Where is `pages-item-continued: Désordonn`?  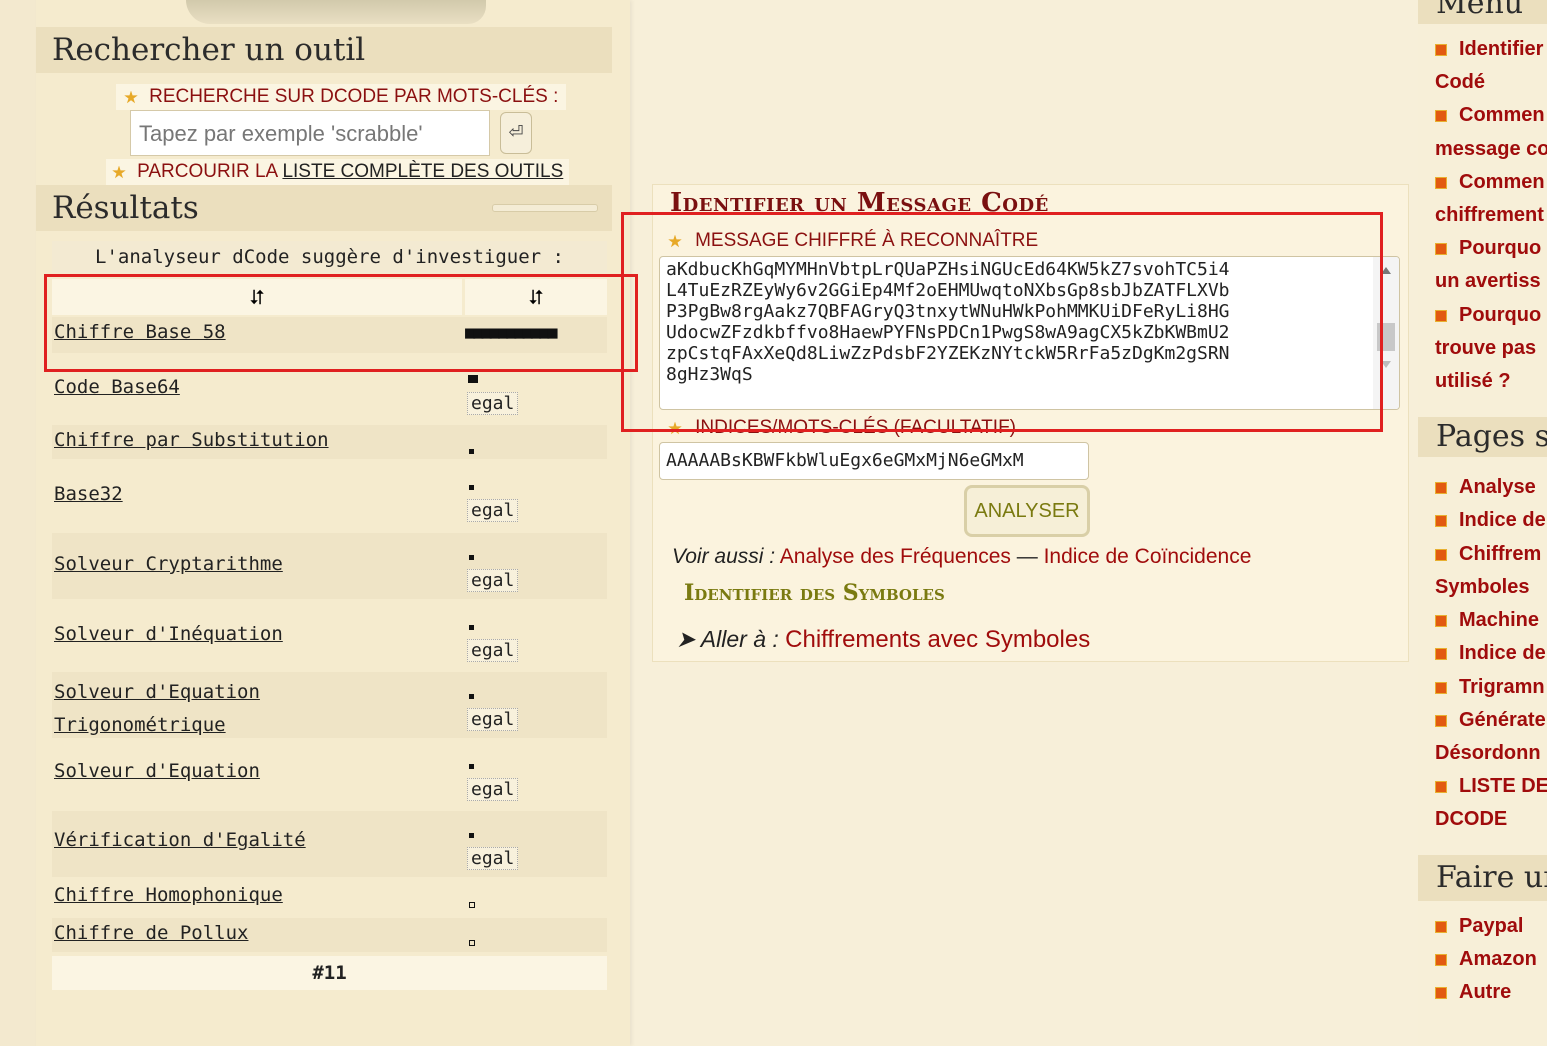
pages-item-continued: Désordonn is located at coordinates (1488, 753).